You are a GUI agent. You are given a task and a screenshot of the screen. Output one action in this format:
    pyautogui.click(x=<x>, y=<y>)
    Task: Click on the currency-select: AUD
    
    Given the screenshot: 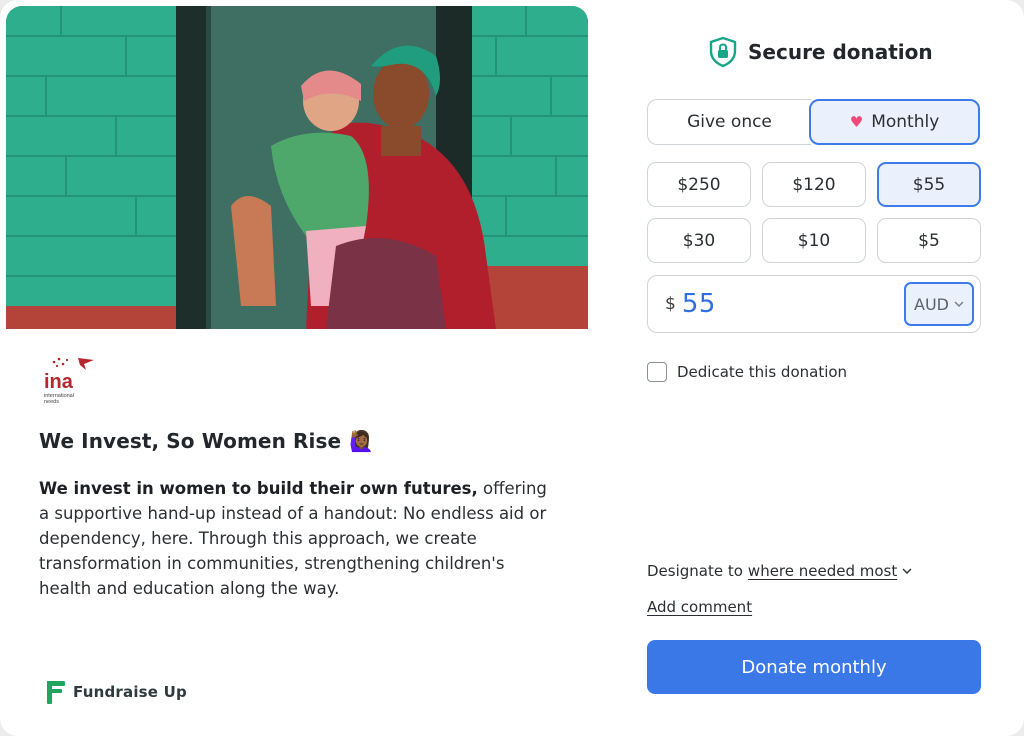 What is the action you would take?
    pyautogui.click(x=939, y=304)
    